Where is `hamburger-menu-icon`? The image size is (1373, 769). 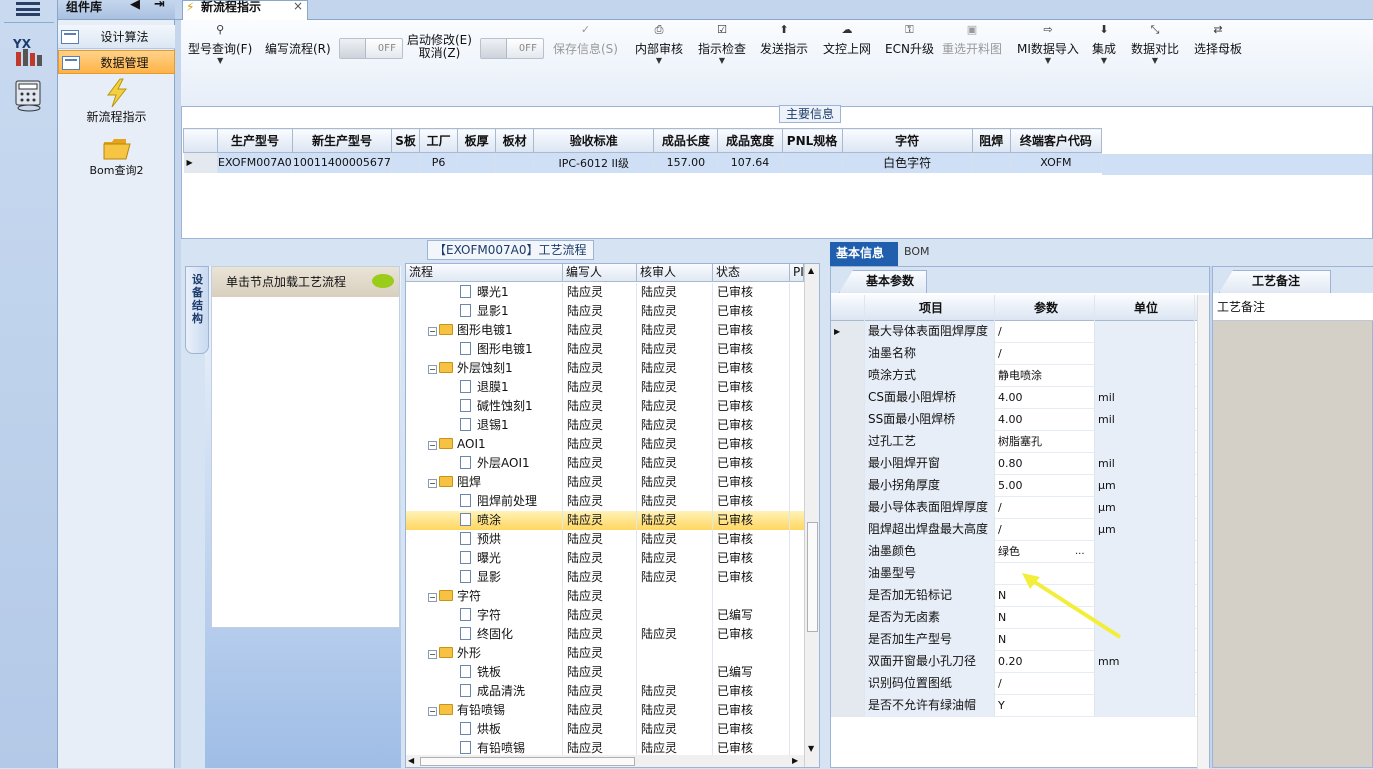
hamburger-menu-icon is located at coordinates (28, 9).